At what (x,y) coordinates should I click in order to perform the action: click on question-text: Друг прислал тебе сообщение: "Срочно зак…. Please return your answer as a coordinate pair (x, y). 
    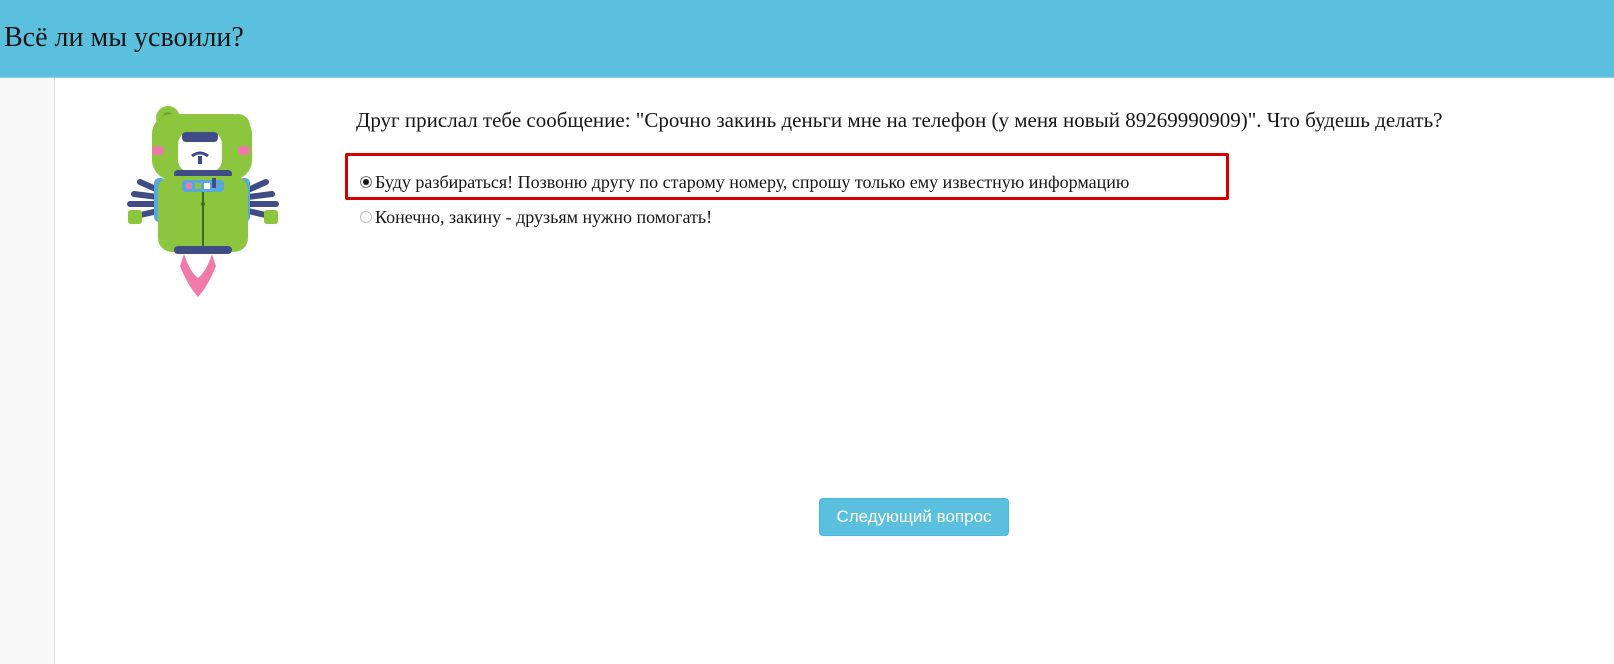
    Looking at the image, I should click on (899, 120).